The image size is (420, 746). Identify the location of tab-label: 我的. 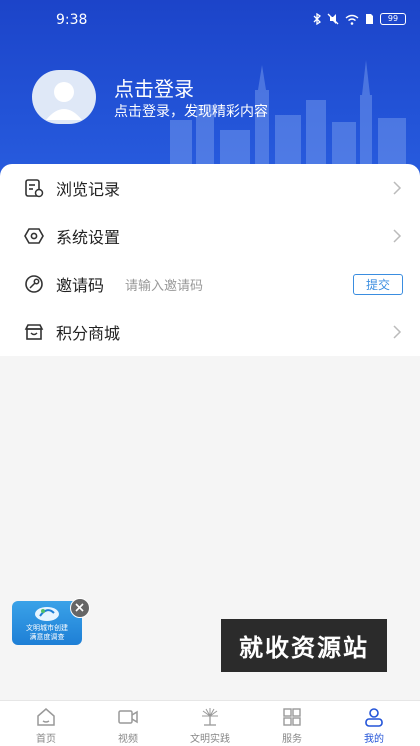
(374, 739).